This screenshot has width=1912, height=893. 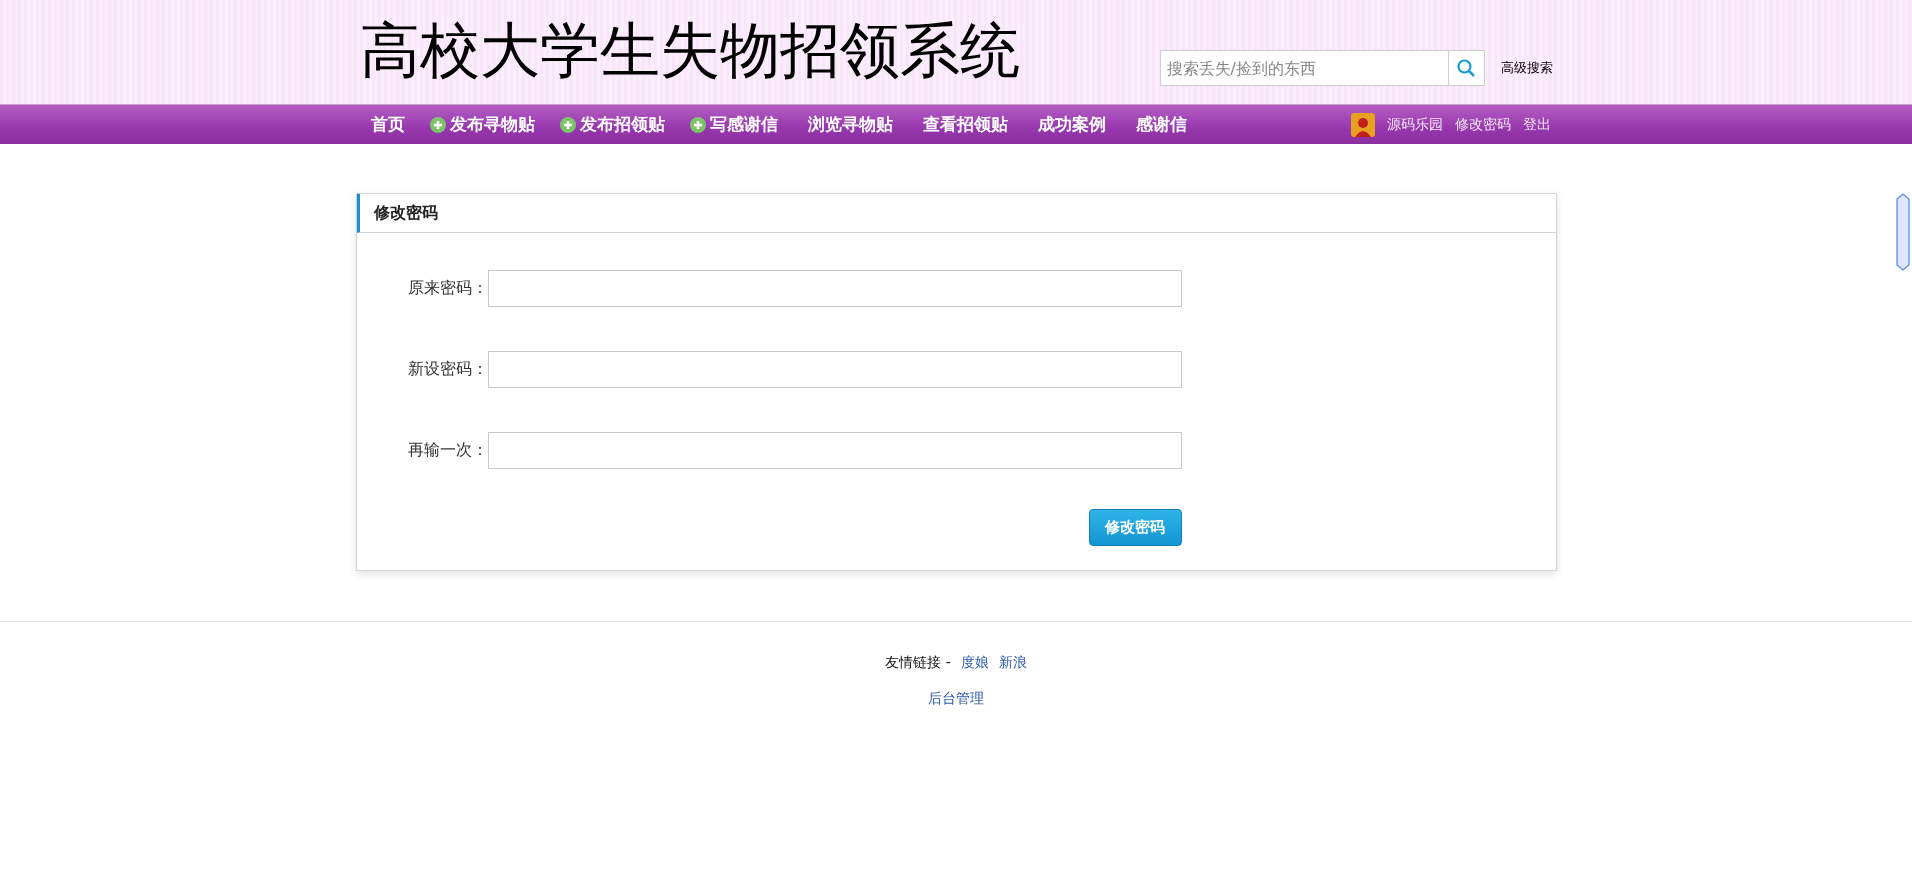 What do you see at coordinates (1071, 124) in the screenshot?
I see `nav-link: 成功案例` at bounding box center [1071, 124].